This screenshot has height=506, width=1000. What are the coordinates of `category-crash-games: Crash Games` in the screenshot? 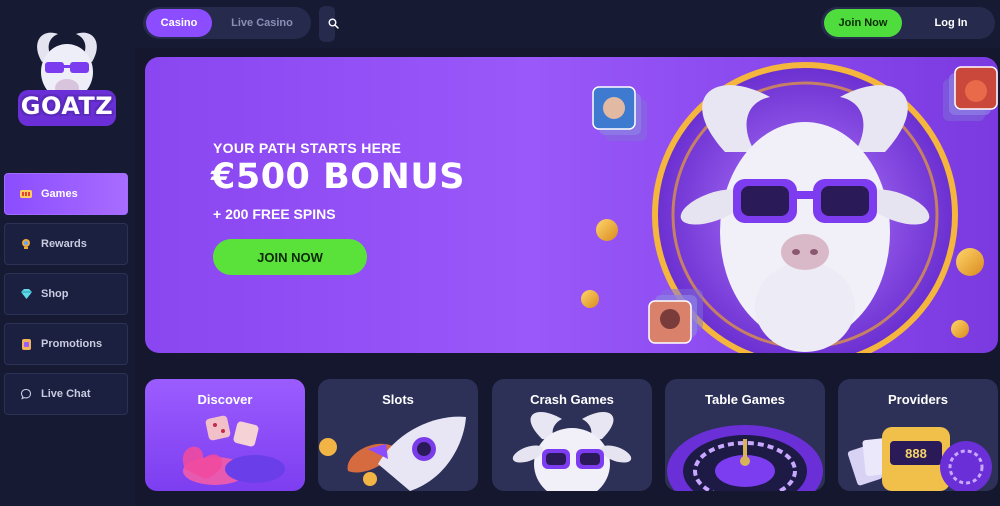 It's located at (572, 435).